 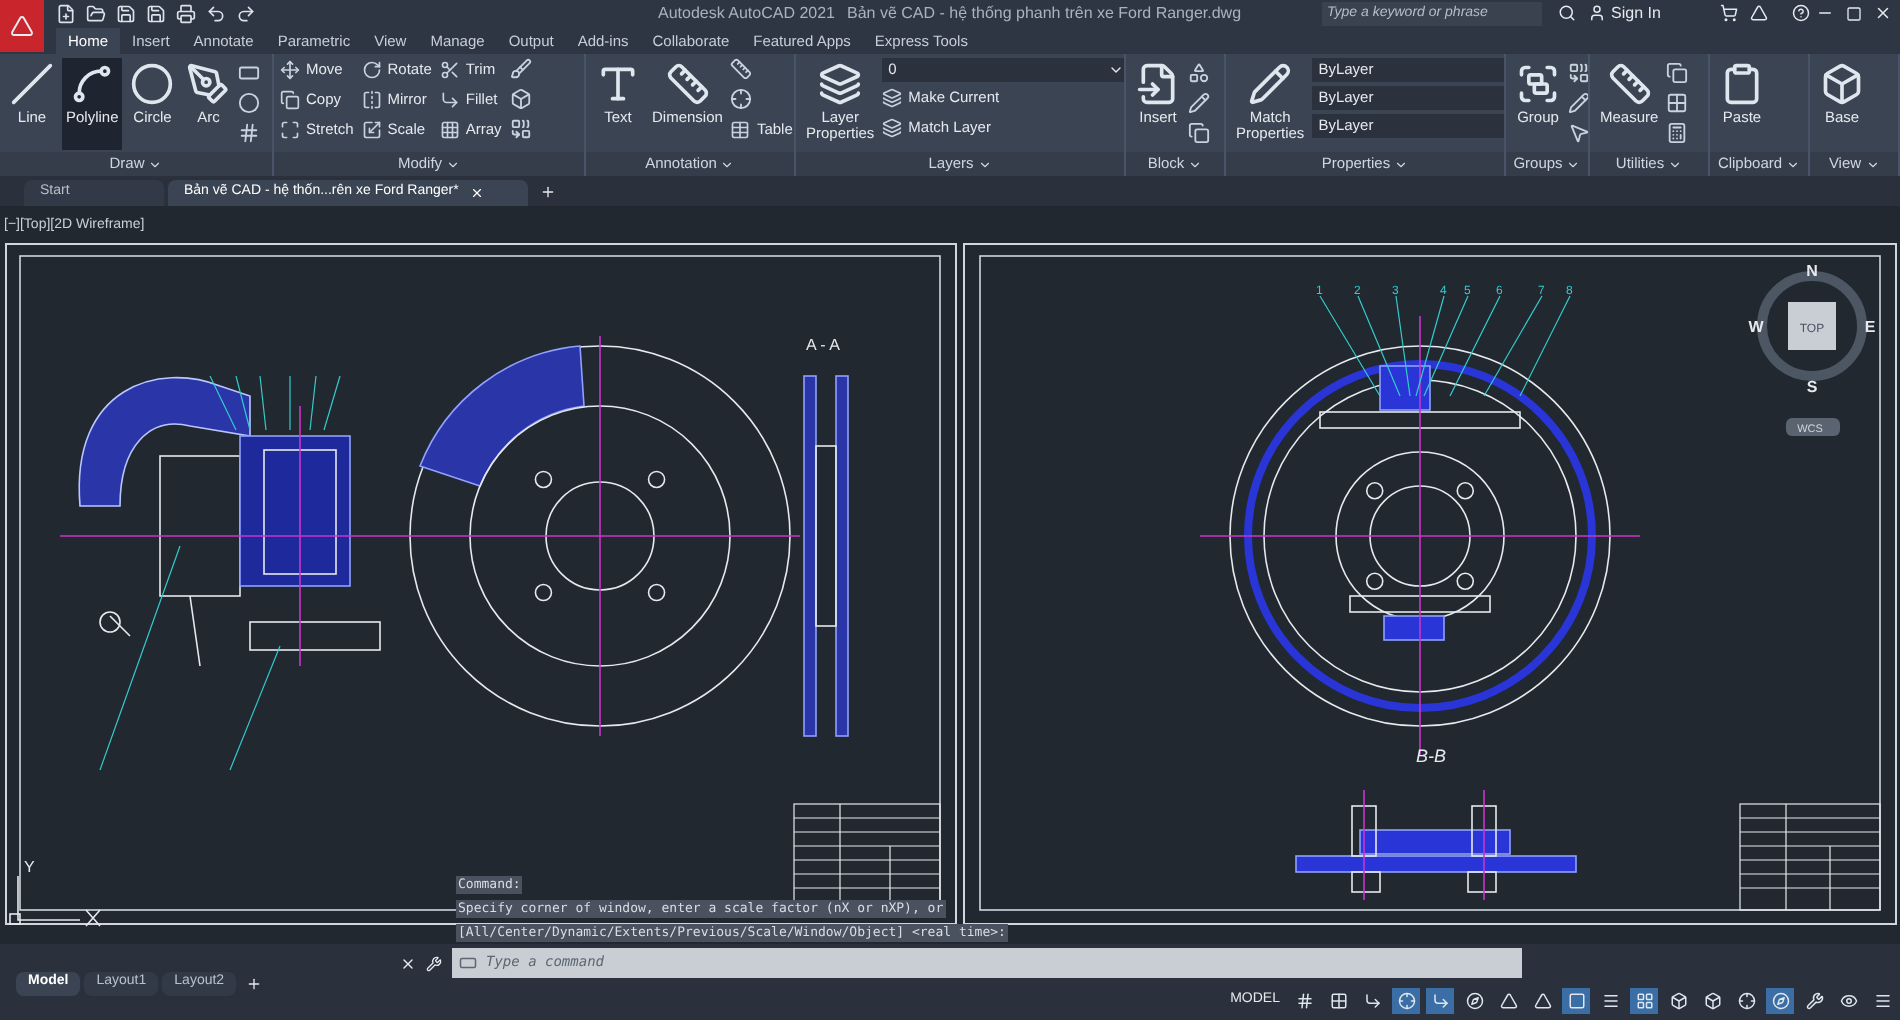 I want to click on linear-dimension-icon, so click(x=741, y=69).